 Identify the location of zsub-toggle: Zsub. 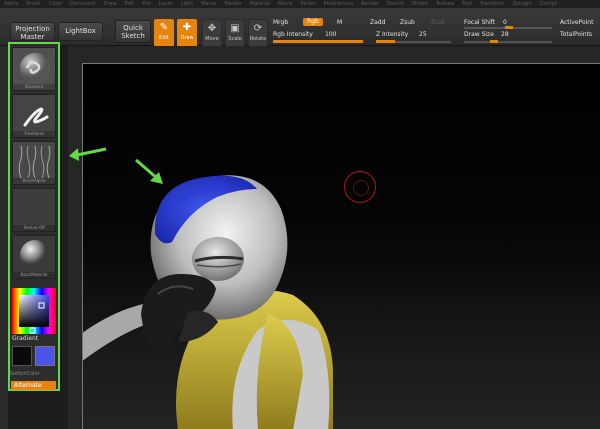
(407, 22).